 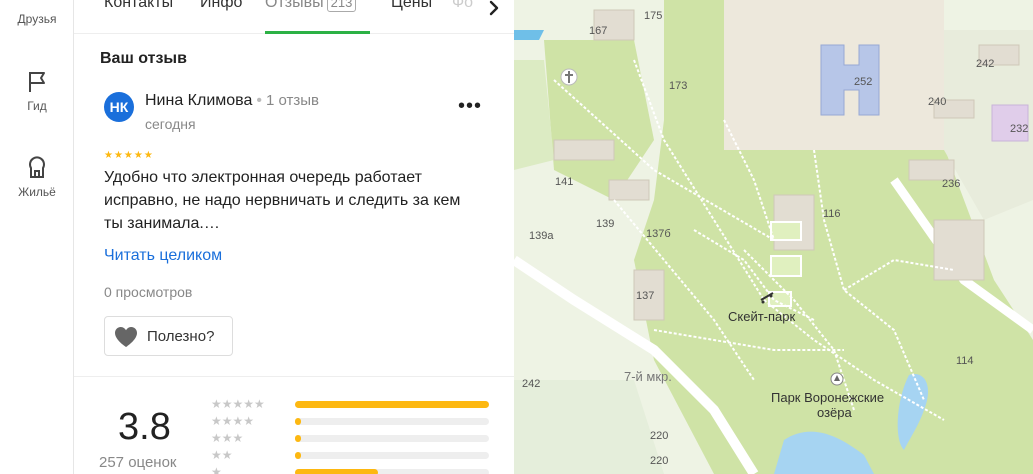 What do you see at coordinates (834, 412) in the screenshot?
I see `map-poi-park-name-line2: озёра` at bounding box center [834, 412].